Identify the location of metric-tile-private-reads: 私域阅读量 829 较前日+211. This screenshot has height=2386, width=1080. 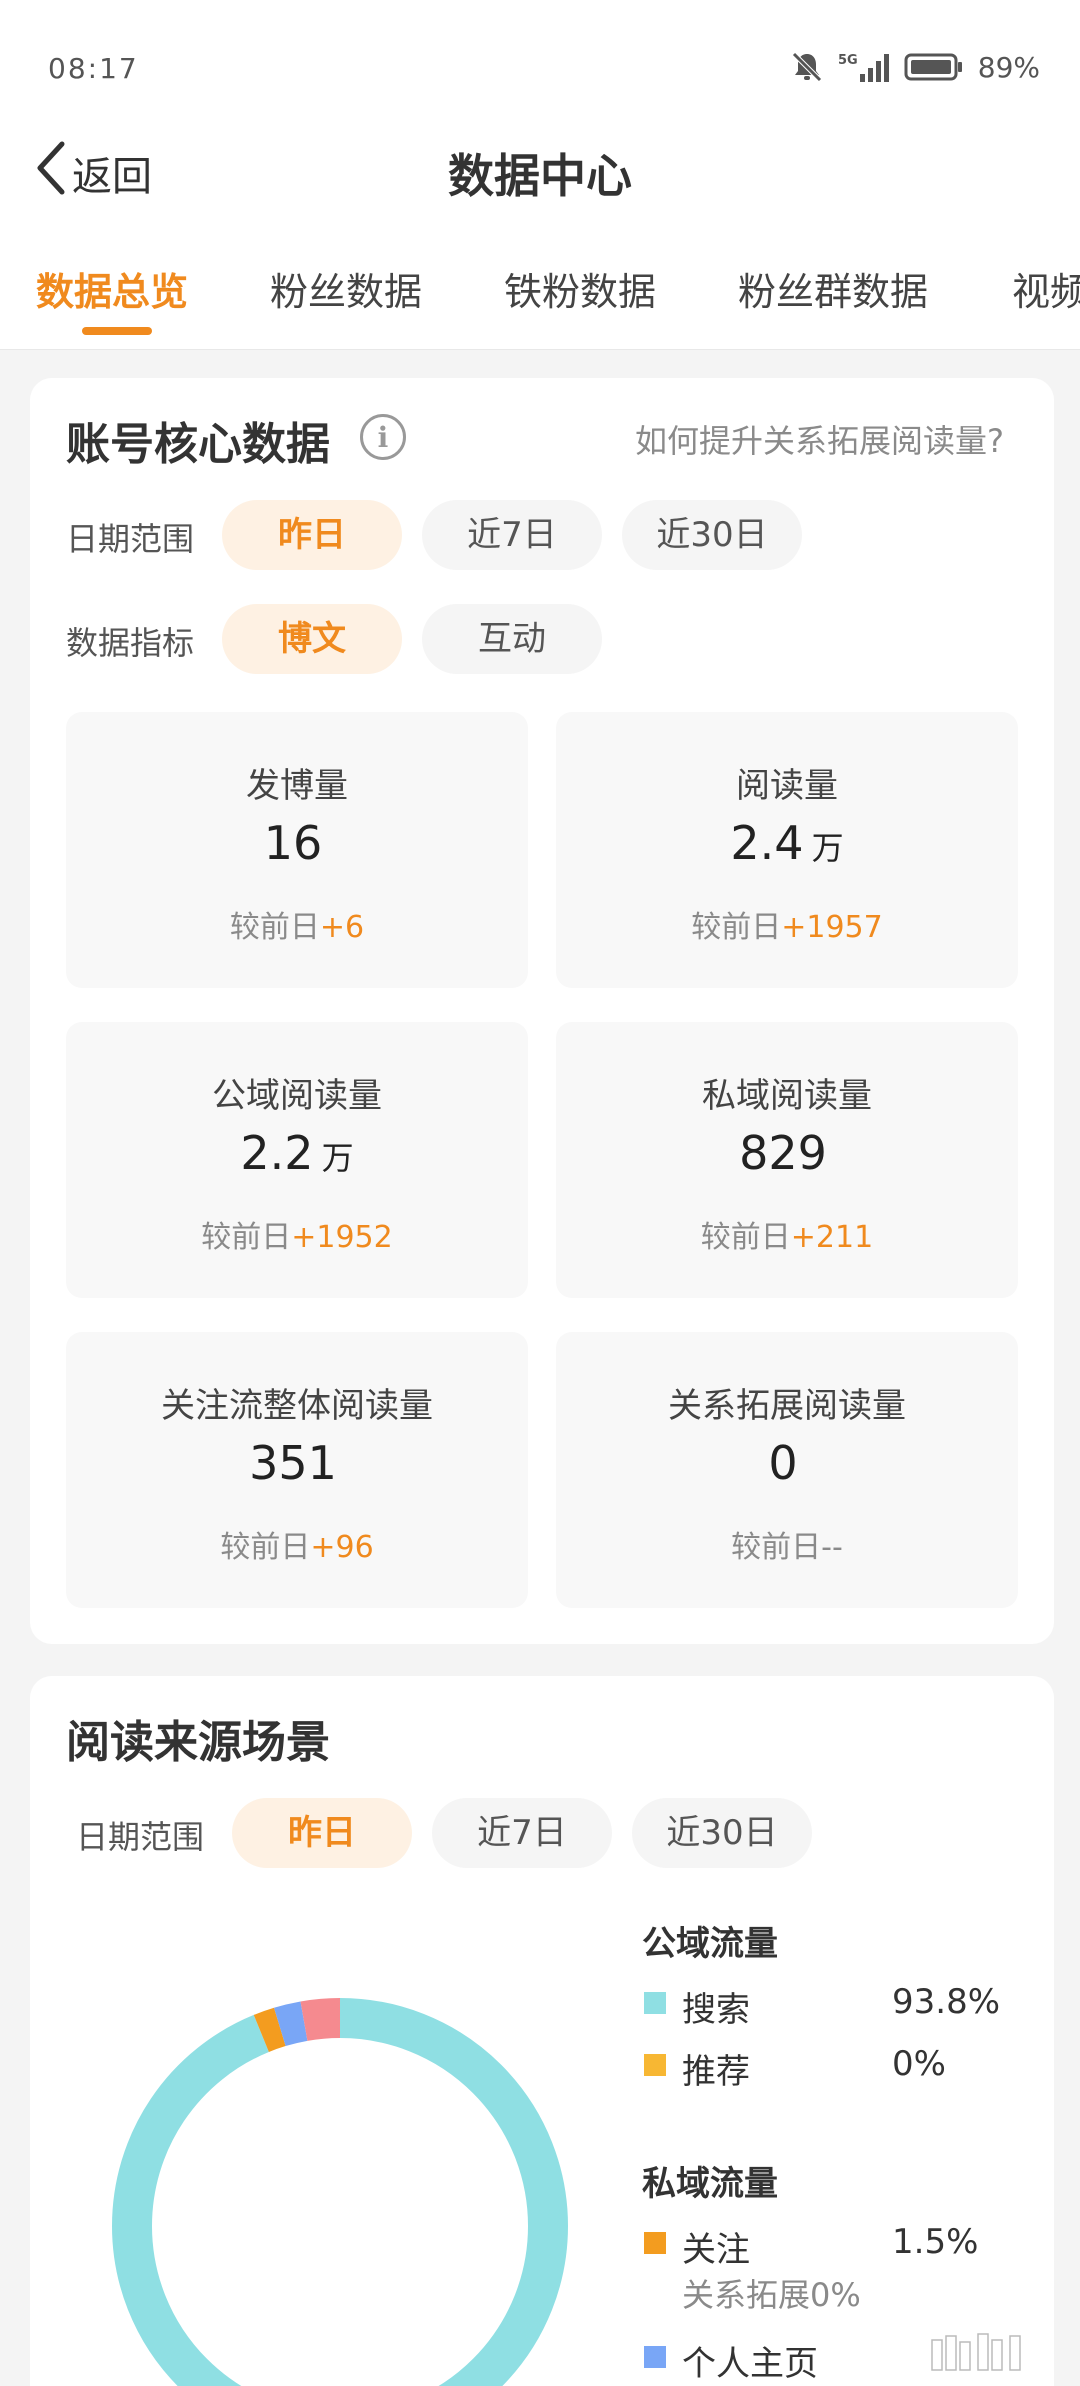
(787, 1160).